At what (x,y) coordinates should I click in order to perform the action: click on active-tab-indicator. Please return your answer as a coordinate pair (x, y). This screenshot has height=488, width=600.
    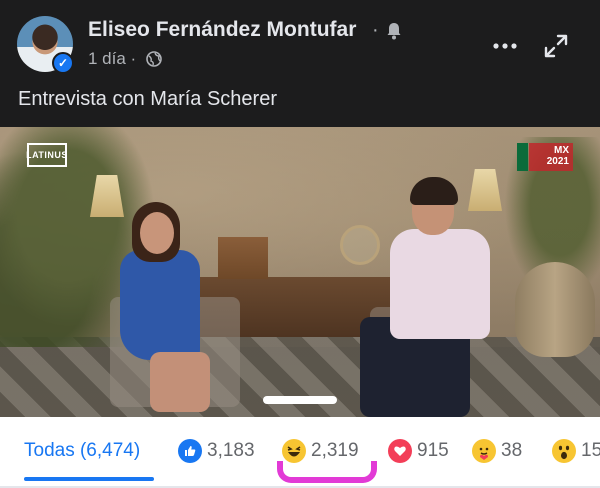
    Looking at the image, I should click on (89, 479).